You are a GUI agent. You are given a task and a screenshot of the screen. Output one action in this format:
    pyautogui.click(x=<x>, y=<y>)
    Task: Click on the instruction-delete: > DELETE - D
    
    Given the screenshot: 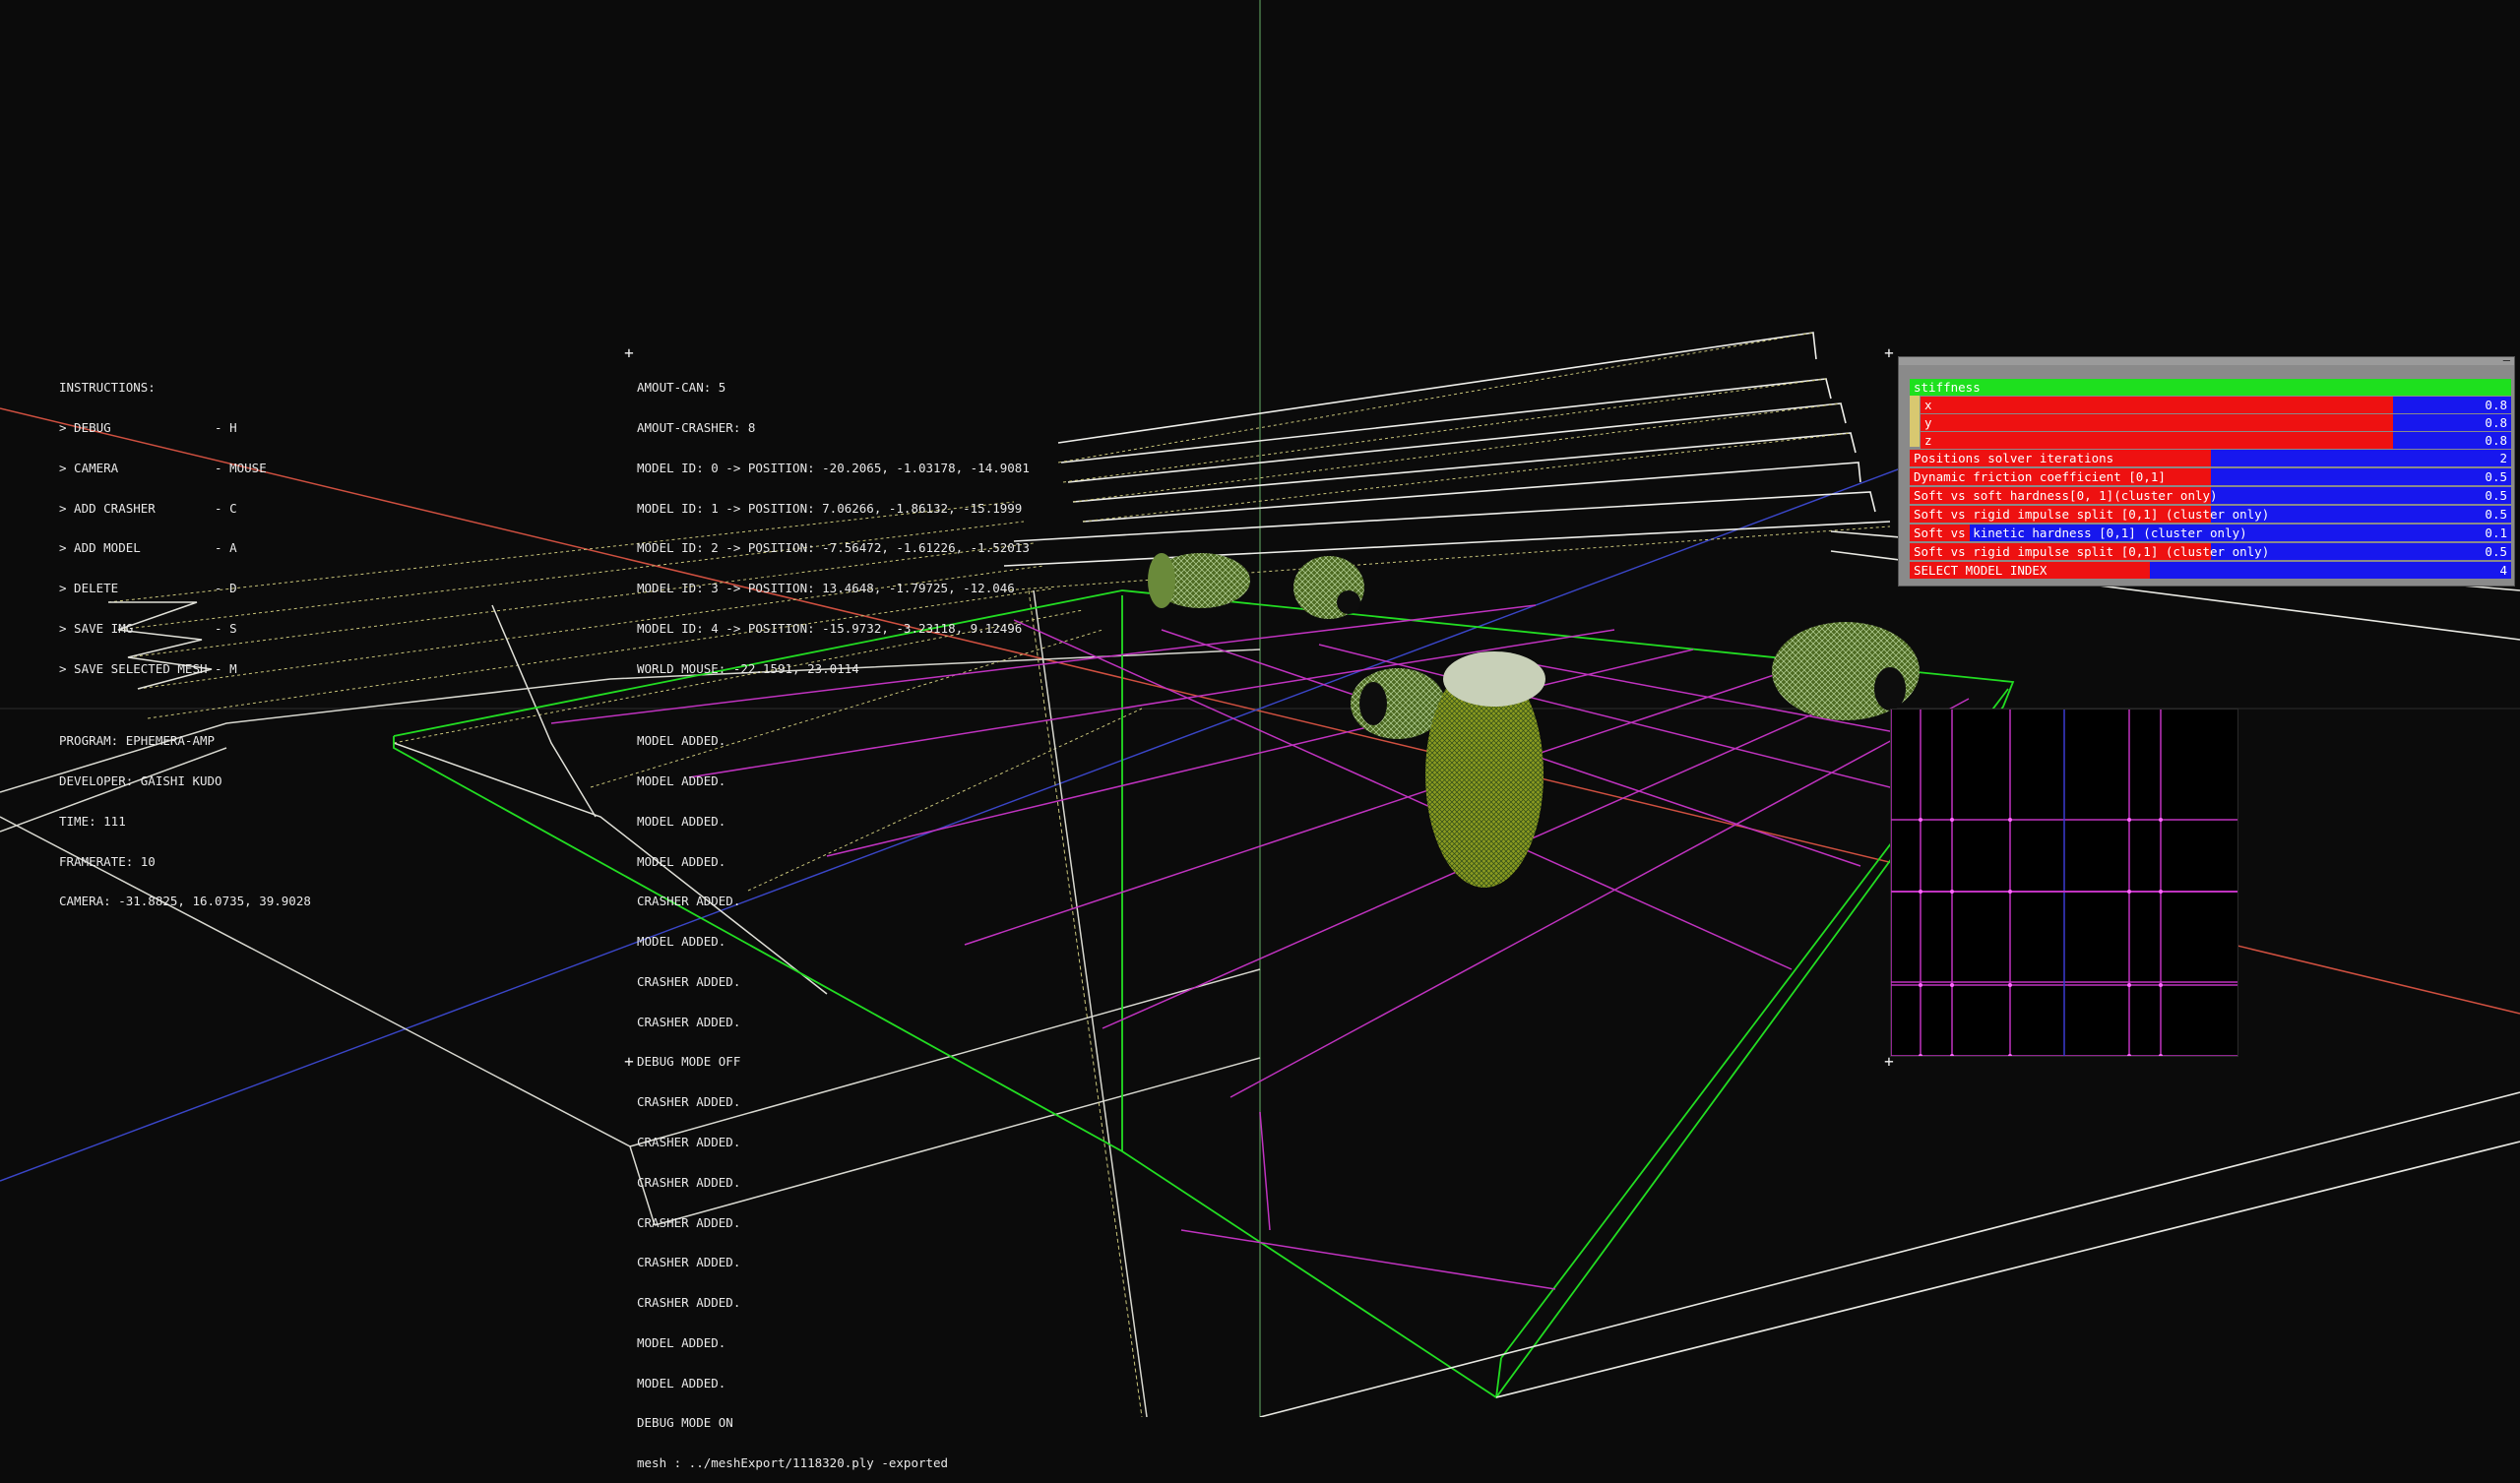 What is the action you would take?
    pyautogui.click(x=148, y=588)
    